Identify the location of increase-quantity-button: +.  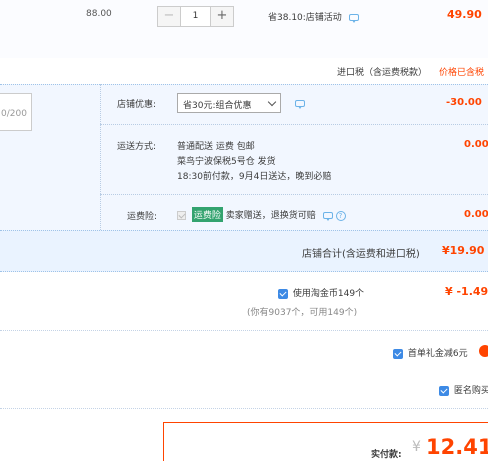
(222, 16).